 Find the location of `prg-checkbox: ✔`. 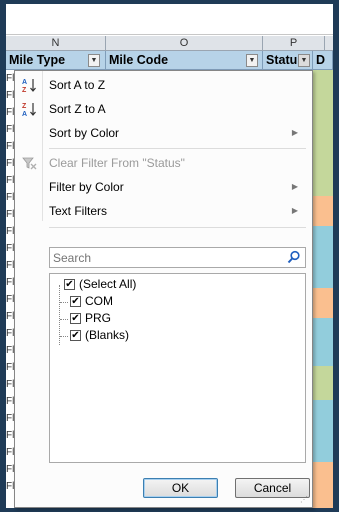

prg-checkbox: ✔ is located at coordinates (75, 318).